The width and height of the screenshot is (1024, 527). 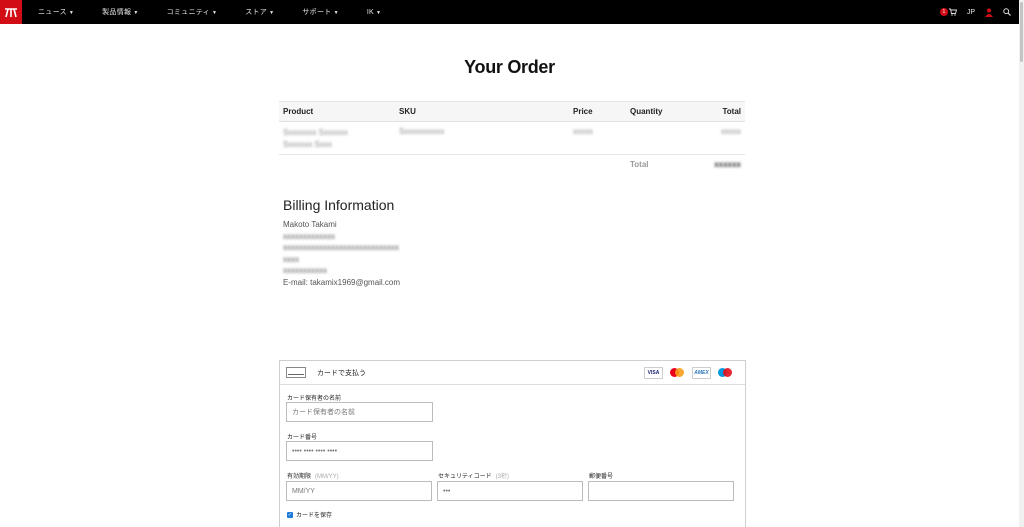 I want to click on table-header-row: Product SKU Price Quantity Total, so click(x=512, y=111).